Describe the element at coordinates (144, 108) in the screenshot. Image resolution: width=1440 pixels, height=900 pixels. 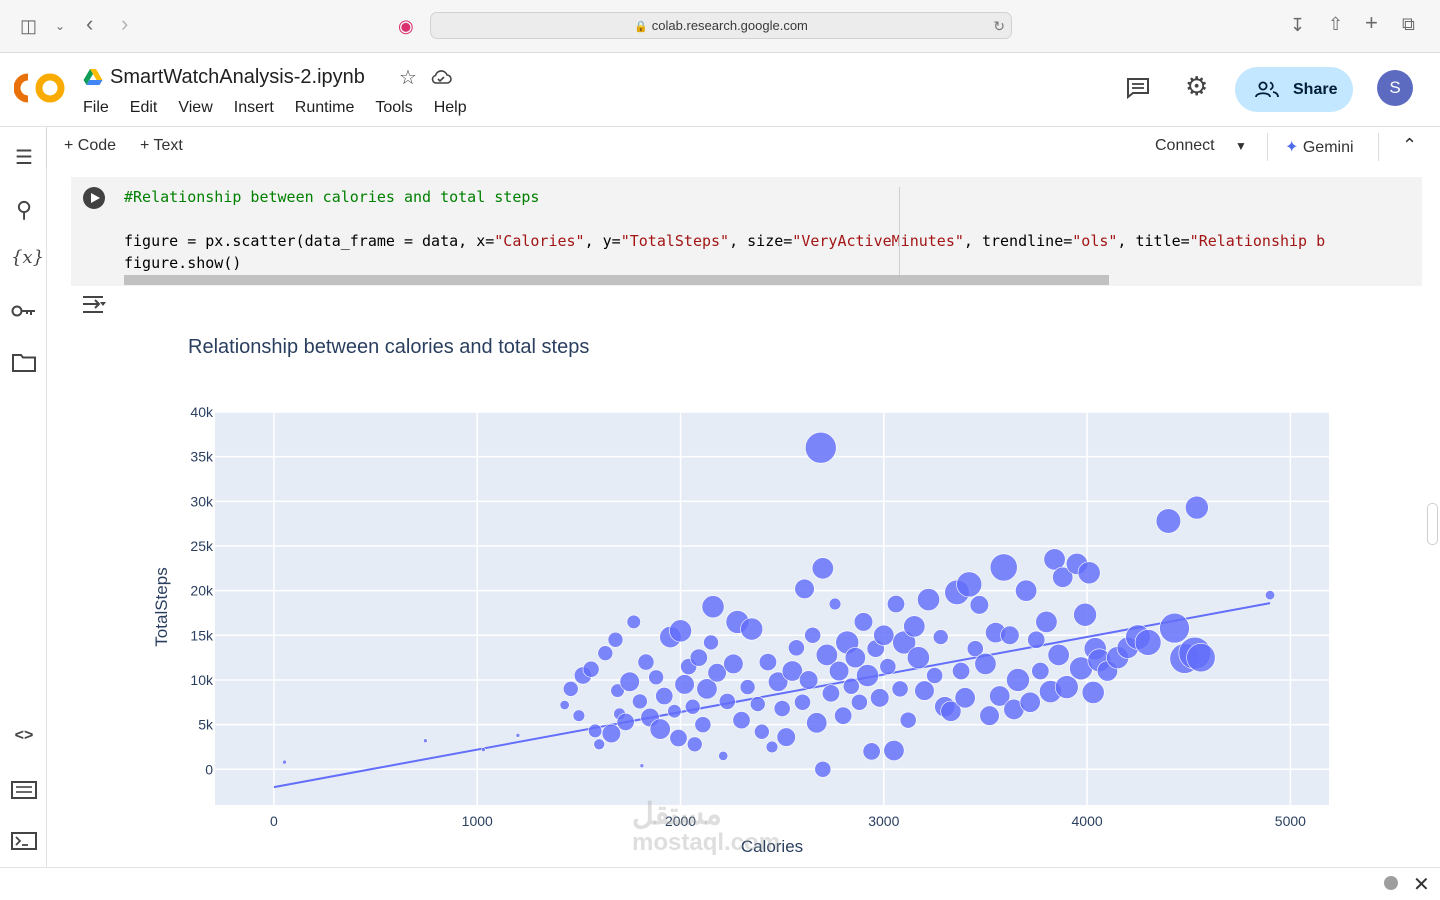
I see `menu-edit: Edit` at that location.